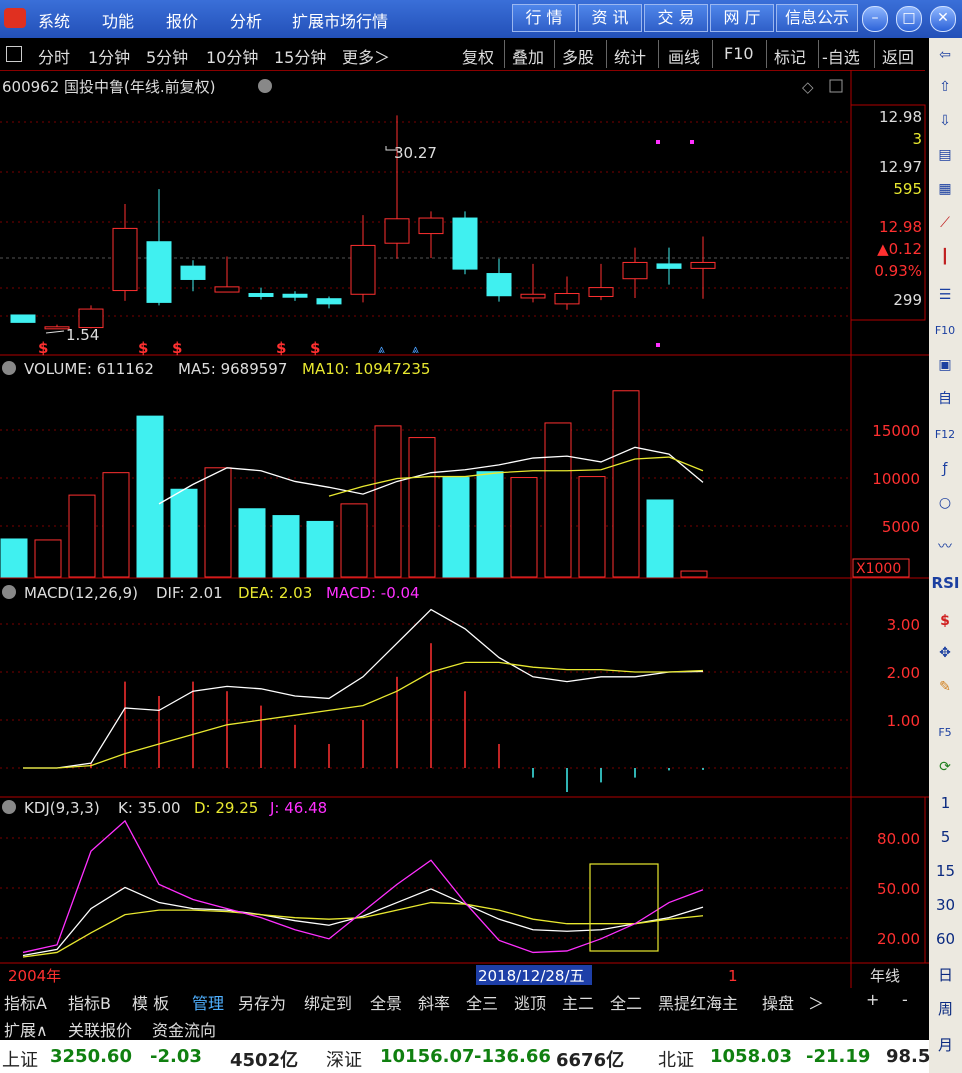 The image size is (962, 1073). What do you see at coordinates (684, 56) in the screenshot?
I see `draw-line-button: 画线` at bounding box center [684, 56].